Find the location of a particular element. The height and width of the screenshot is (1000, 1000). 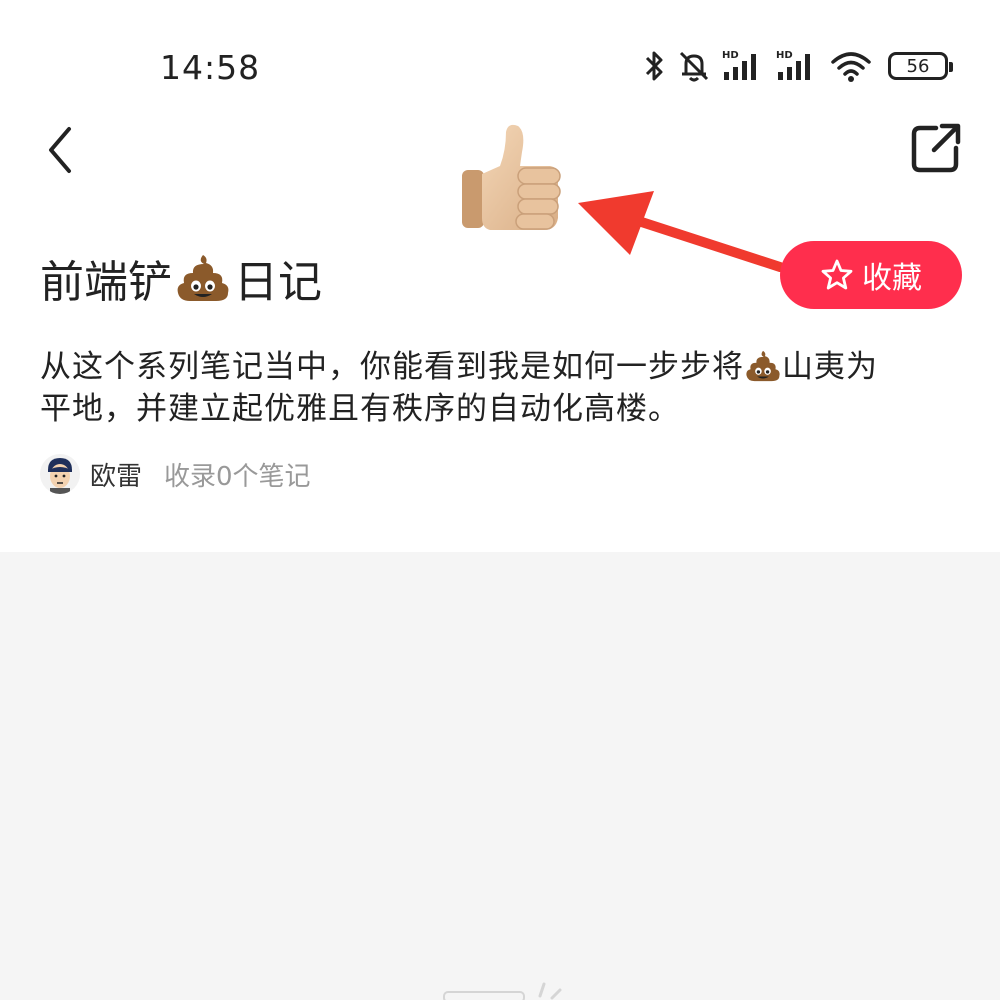

battery-icon: 56 is located at coordinates (920, 66).